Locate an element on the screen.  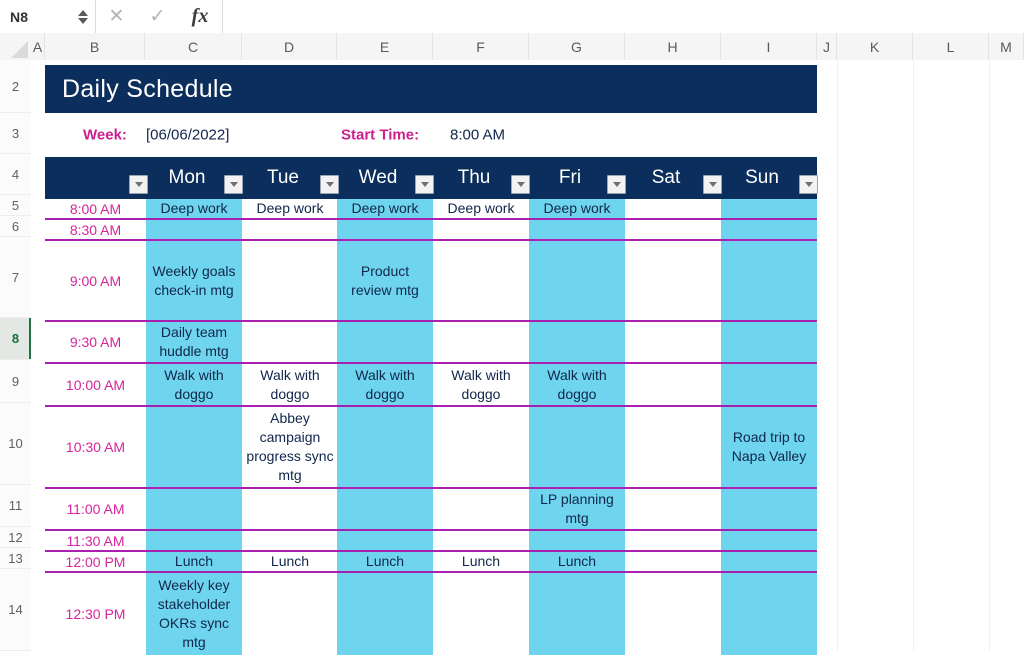
filter-dropdown-sun is located at coordinates (808, 184).